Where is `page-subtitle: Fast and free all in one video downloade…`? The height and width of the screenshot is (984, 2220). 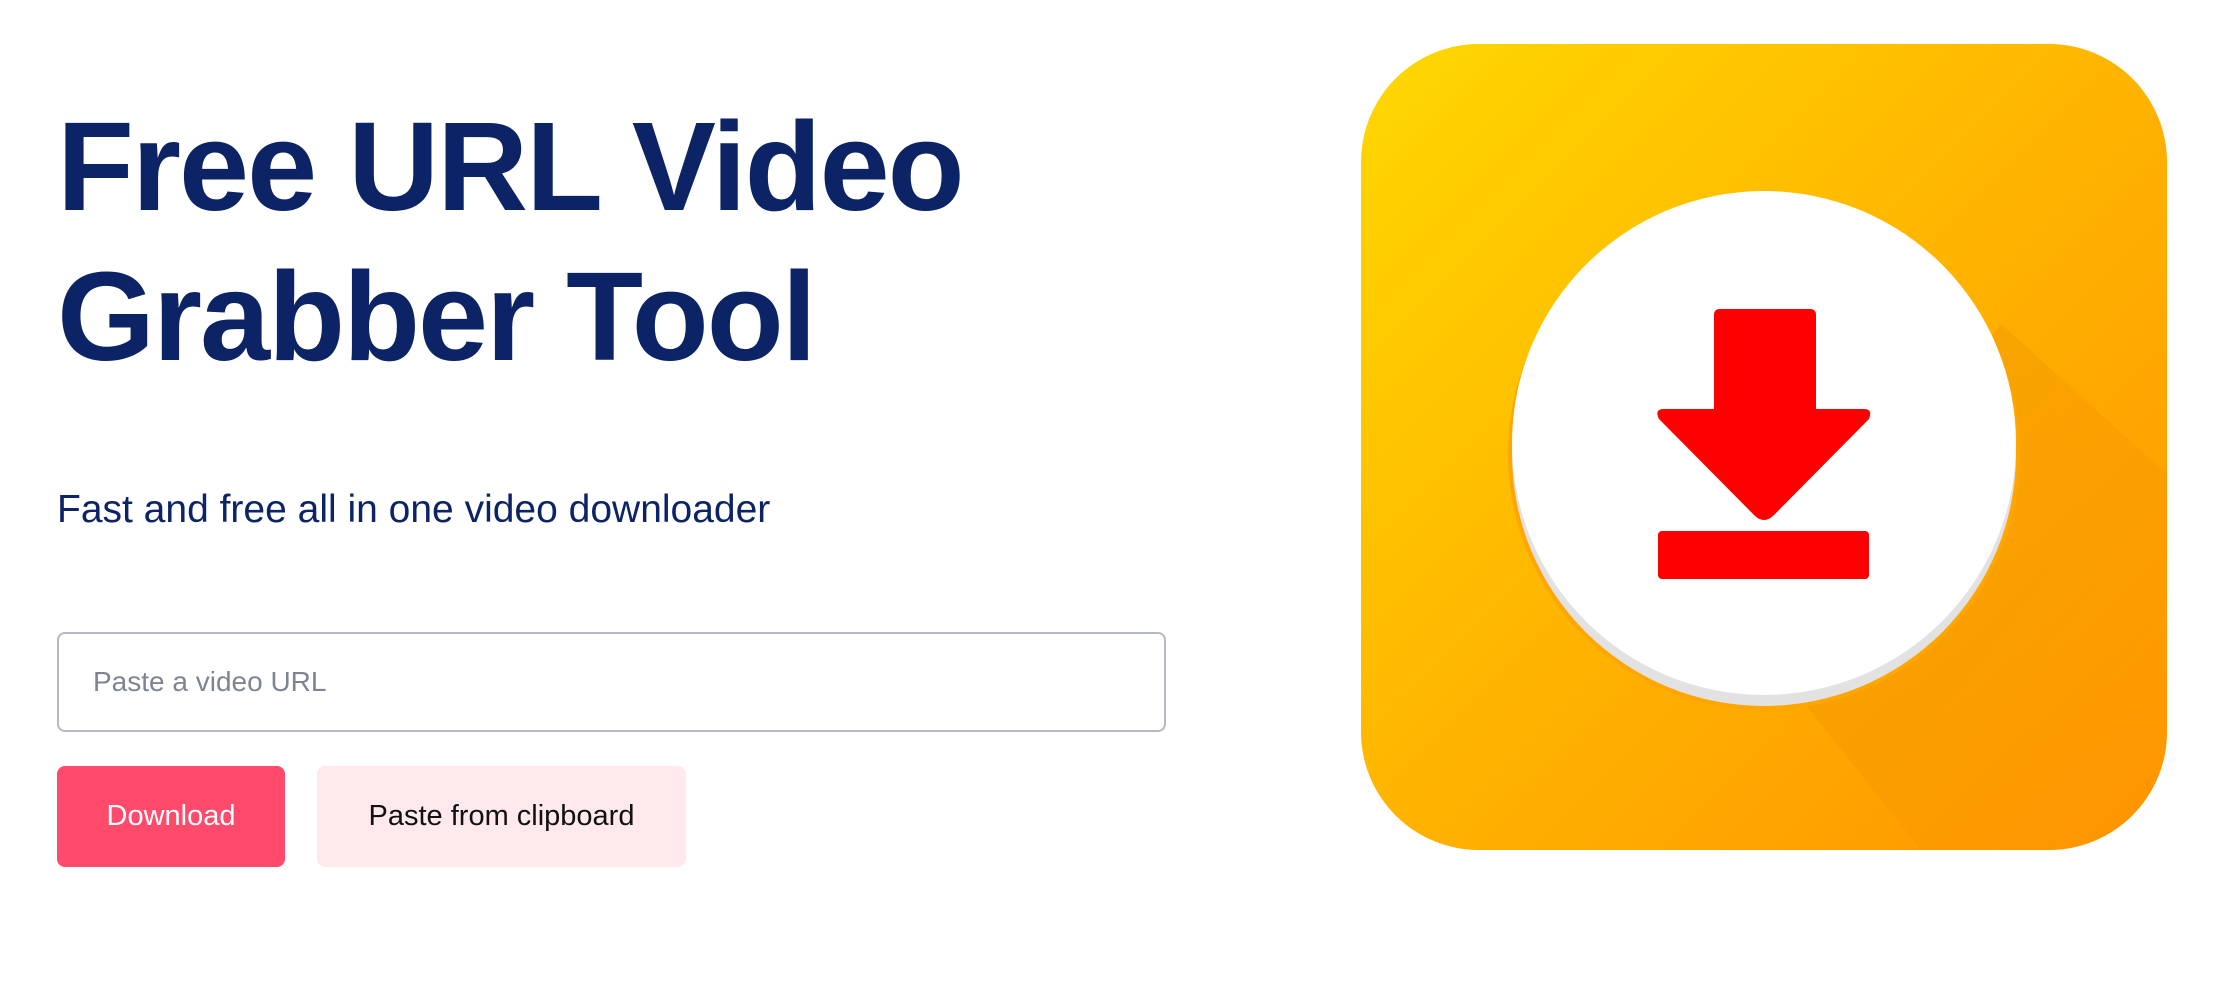
page-subtitle: Fast and free all in one video downloade… is located at coordinates (414, 509).